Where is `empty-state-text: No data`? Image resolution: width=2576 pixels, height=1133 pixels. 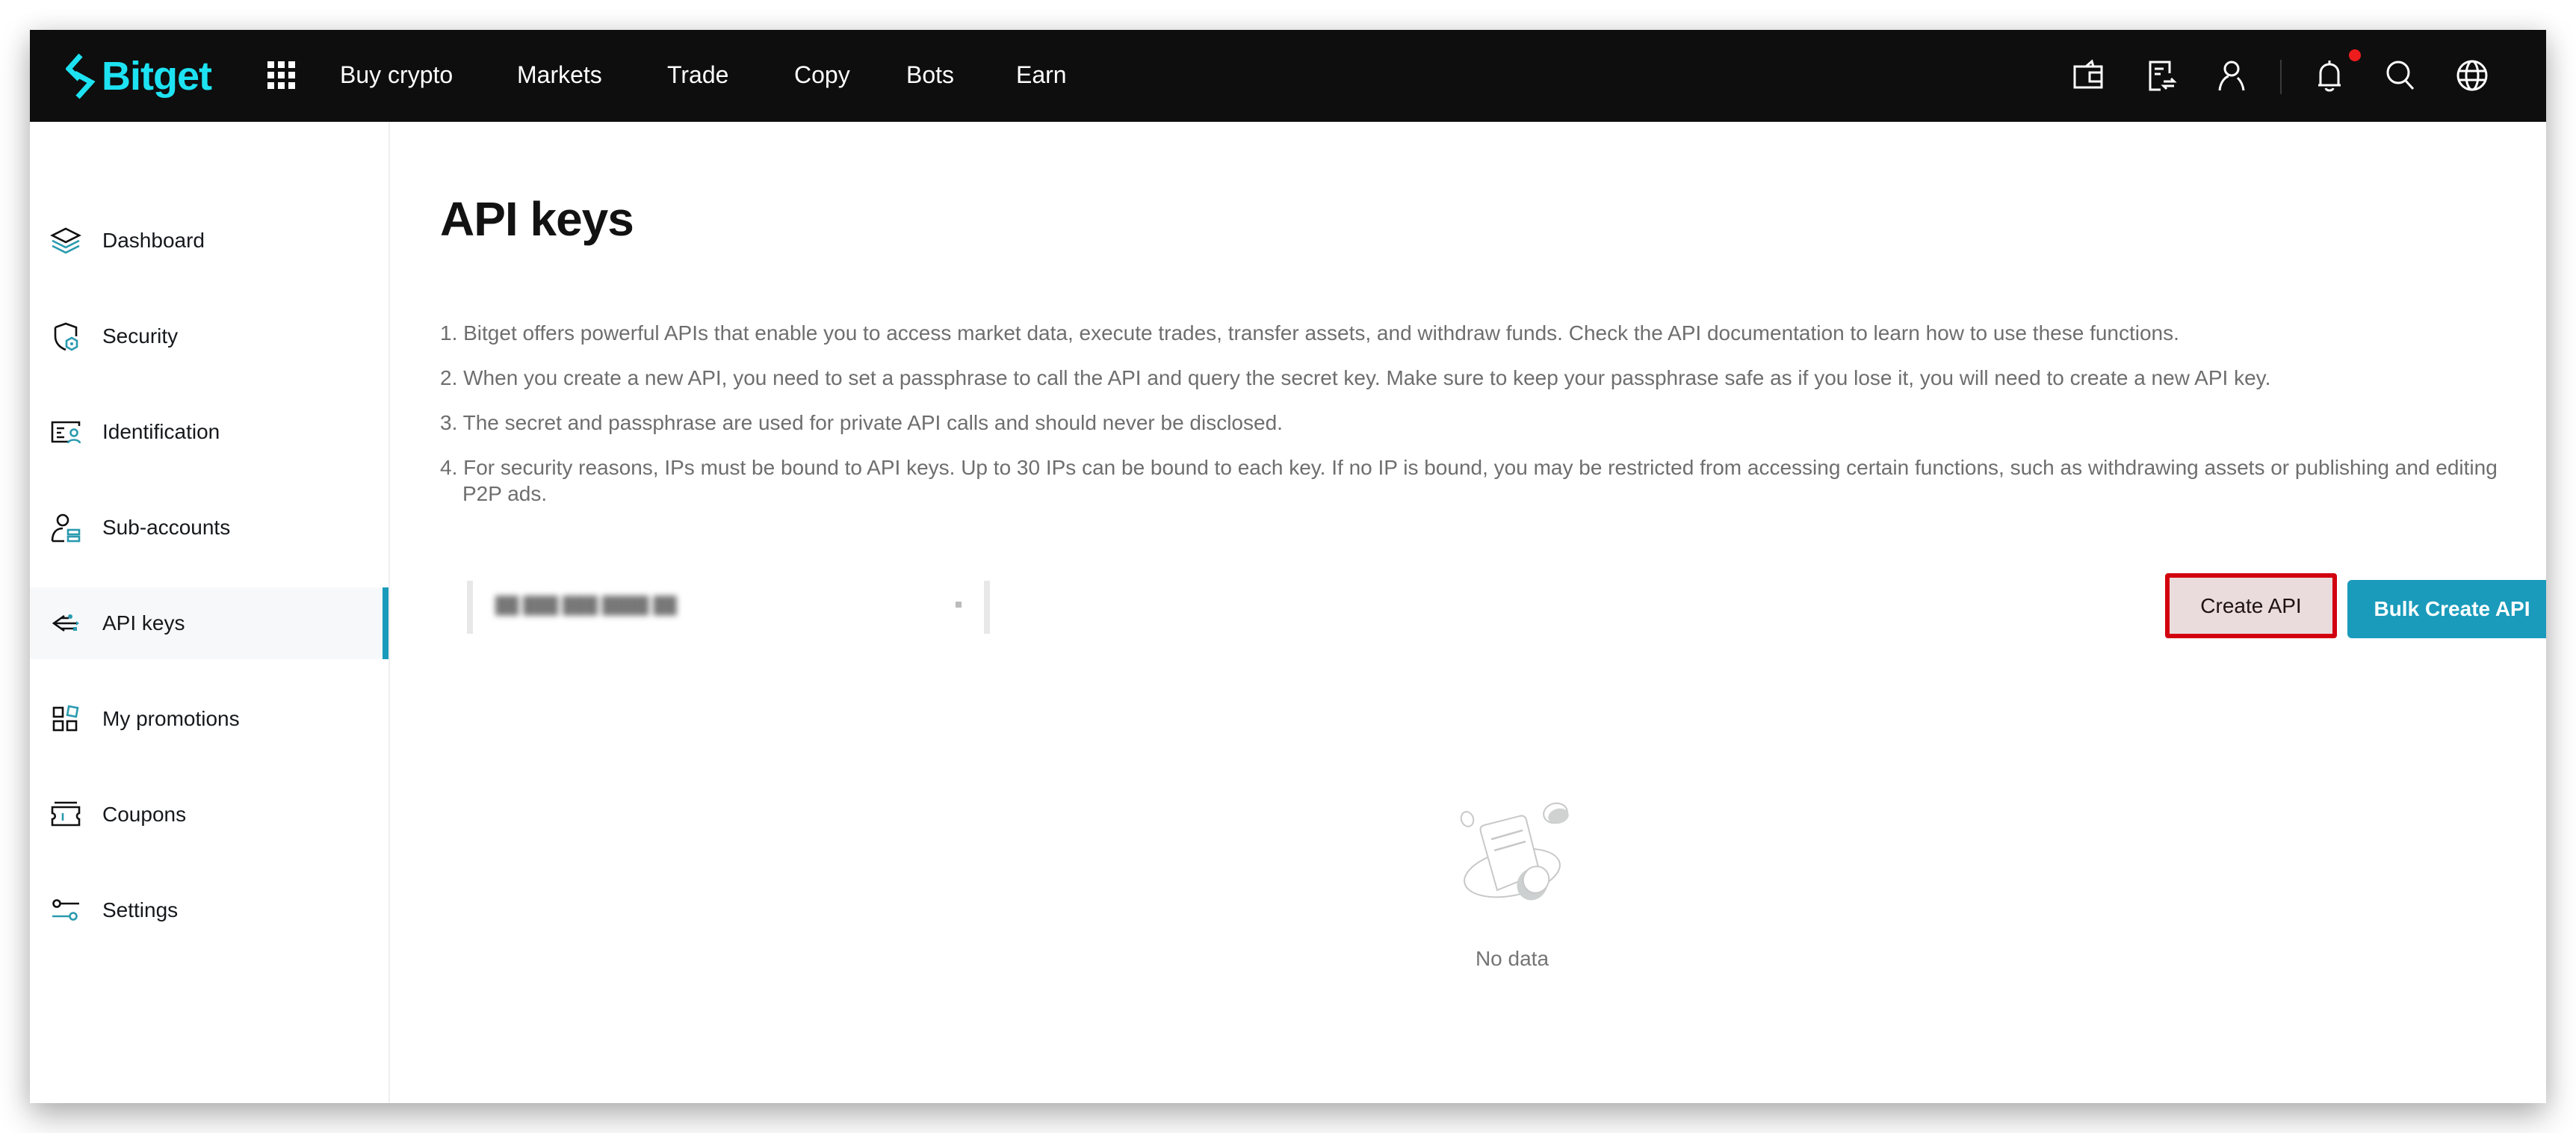 empty-state-text: No data is located at coordinates (1512, 958).